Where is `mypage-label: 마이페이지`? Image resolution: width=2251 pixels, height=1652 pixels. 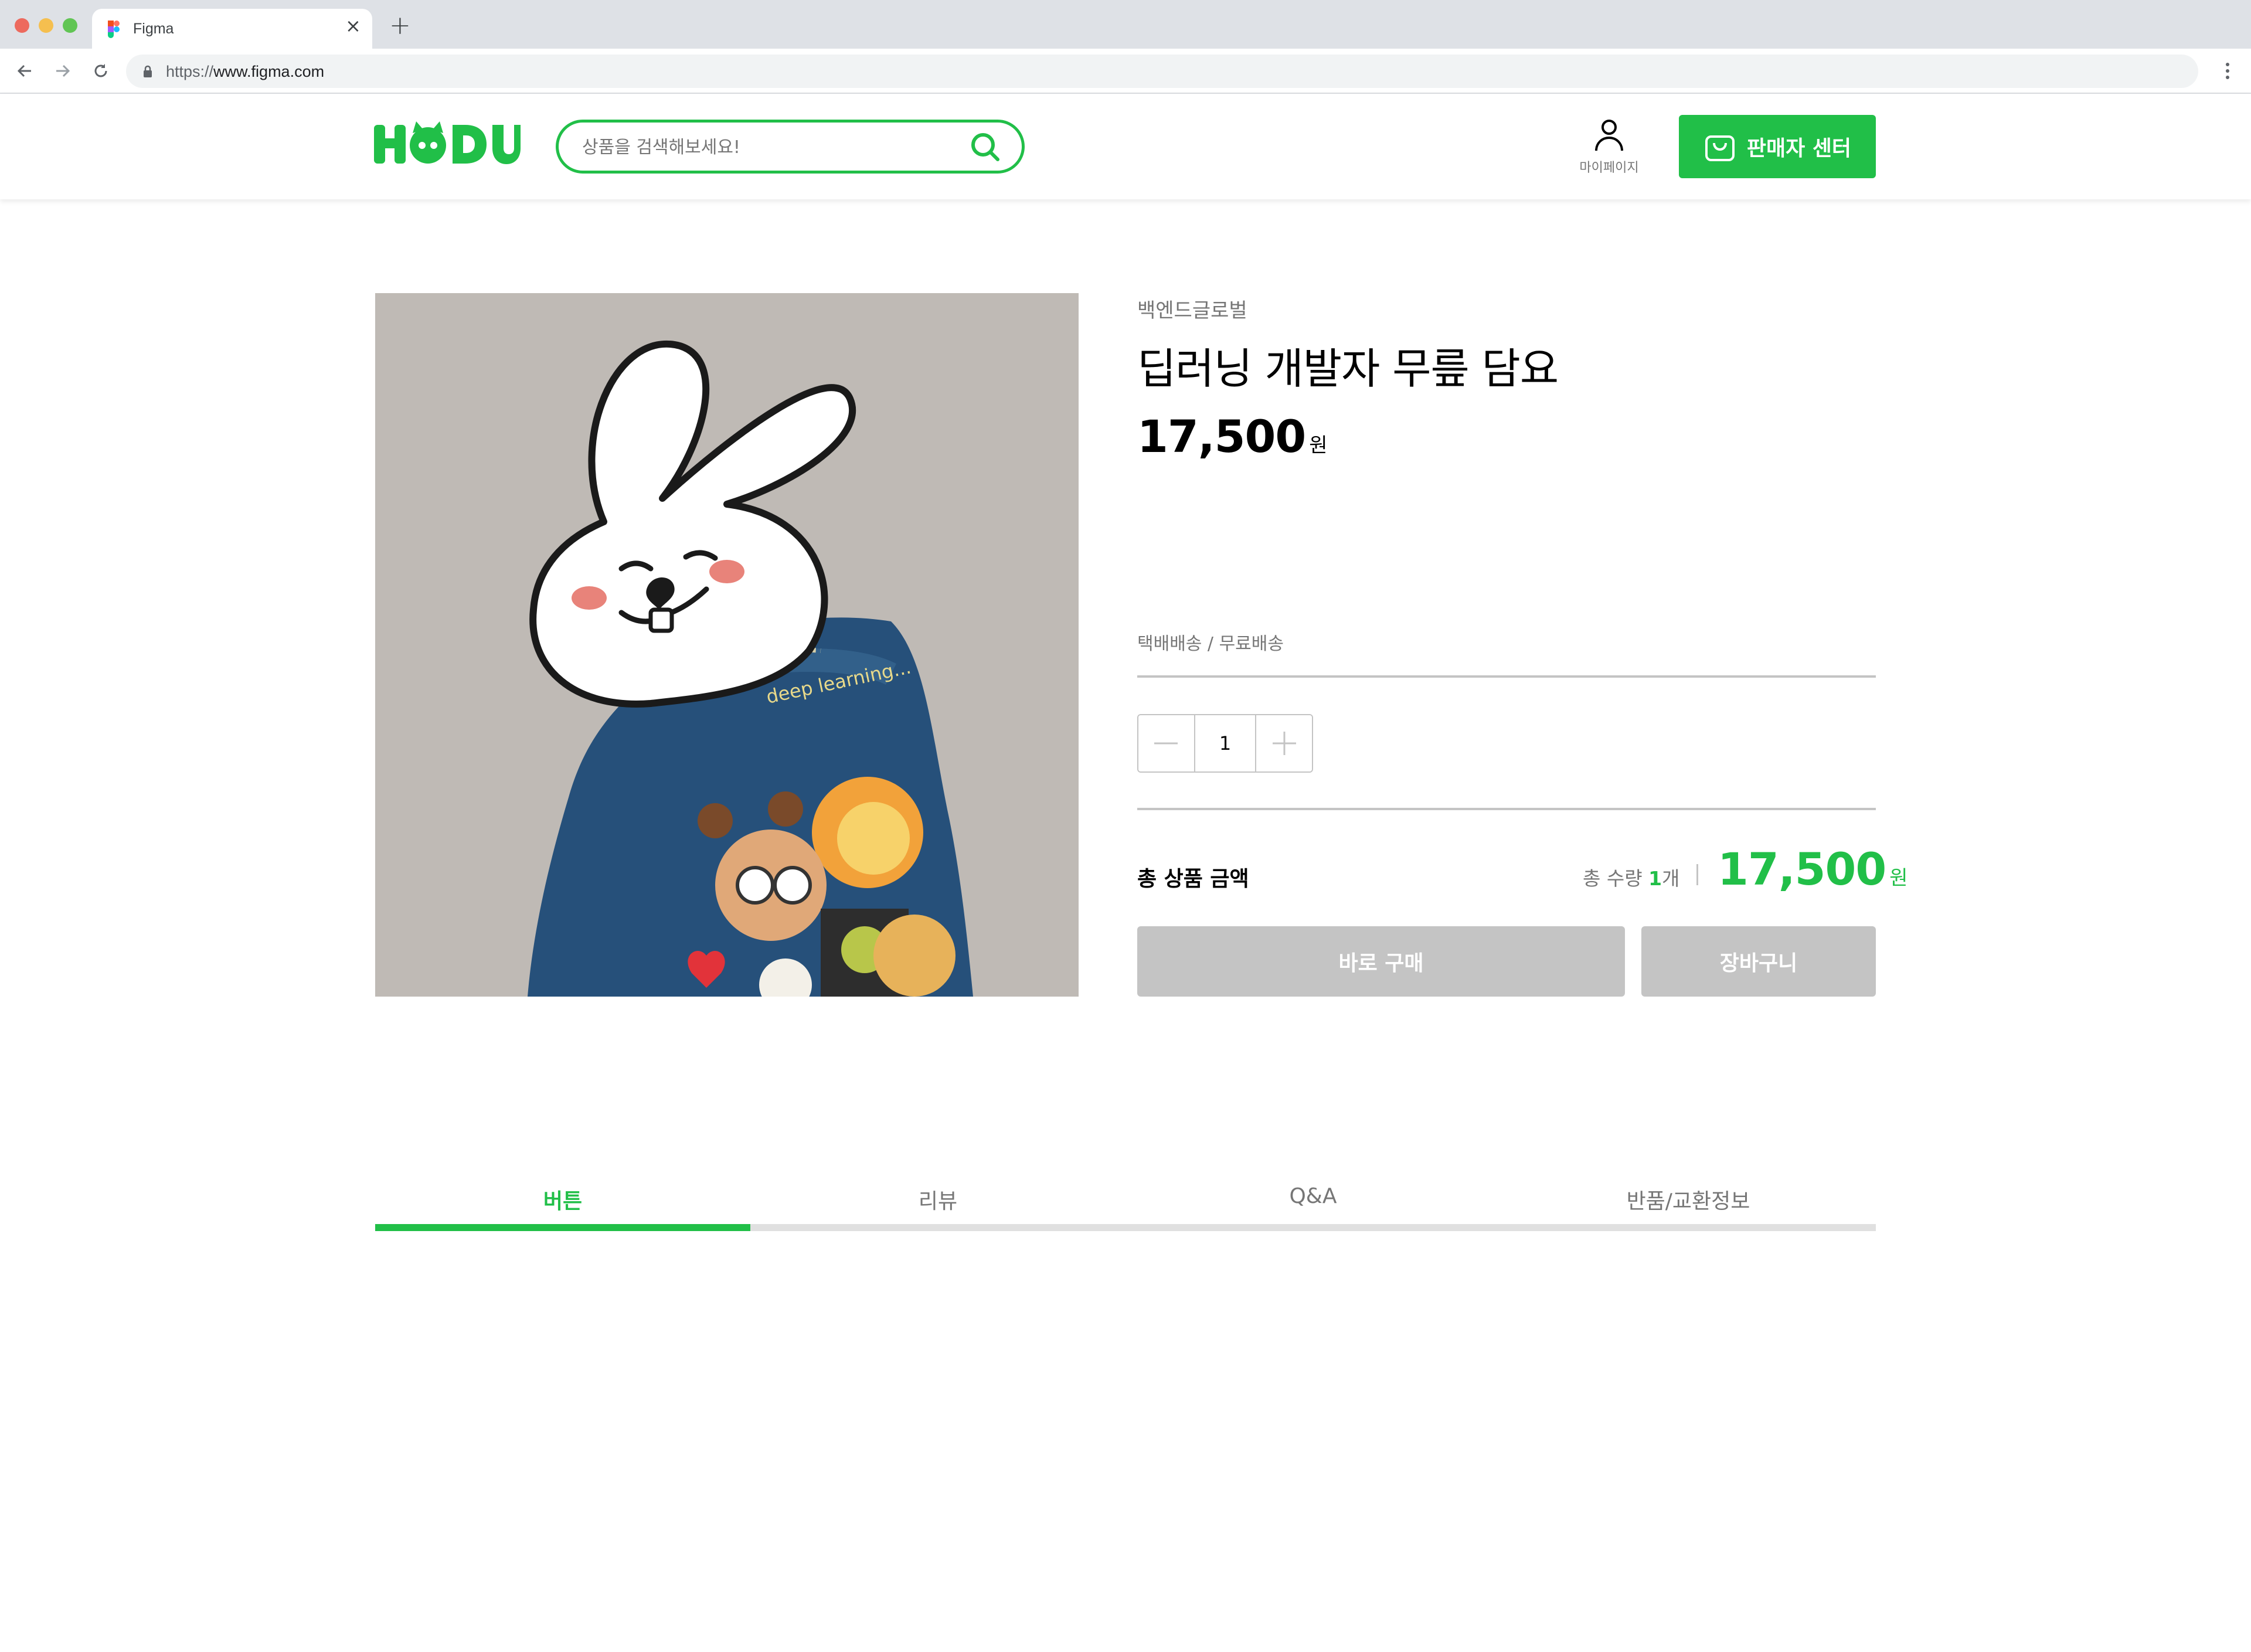 mypage-label: 마이페이지 is located at coordinates (1609, 168).